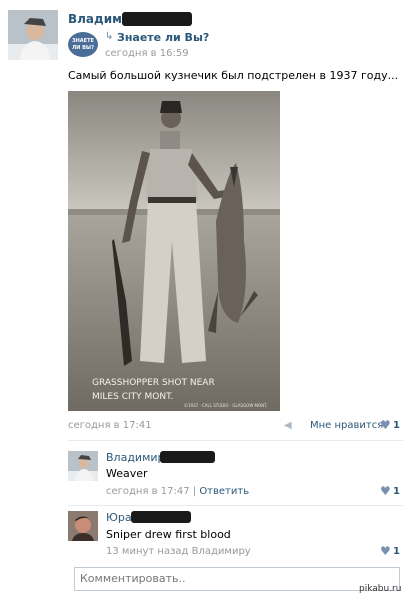  I want to click on watermark: pikabu.ru, so click(380, 589).